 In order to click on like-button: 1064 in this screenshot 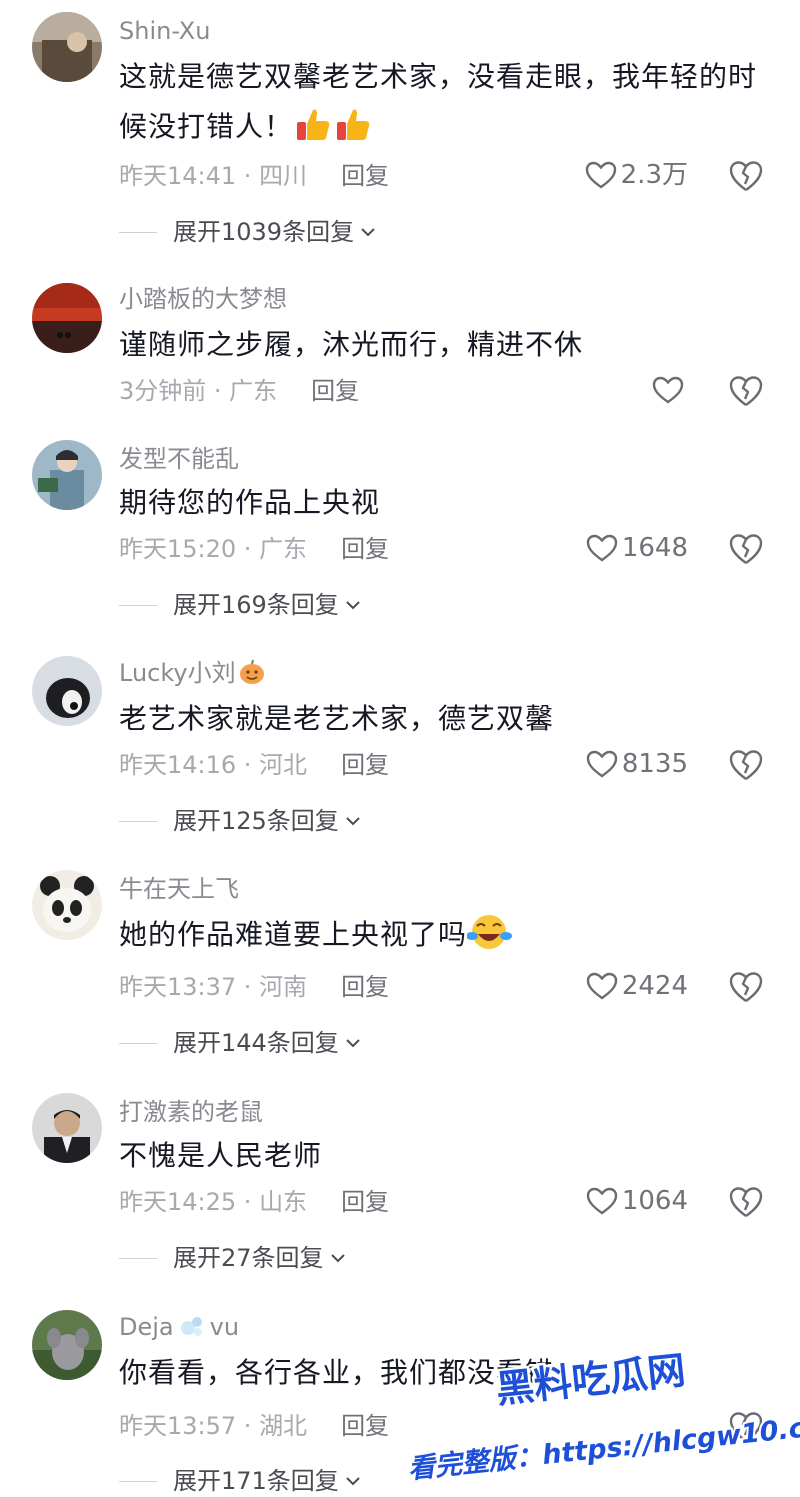, I will do `click(637, 1201)`.